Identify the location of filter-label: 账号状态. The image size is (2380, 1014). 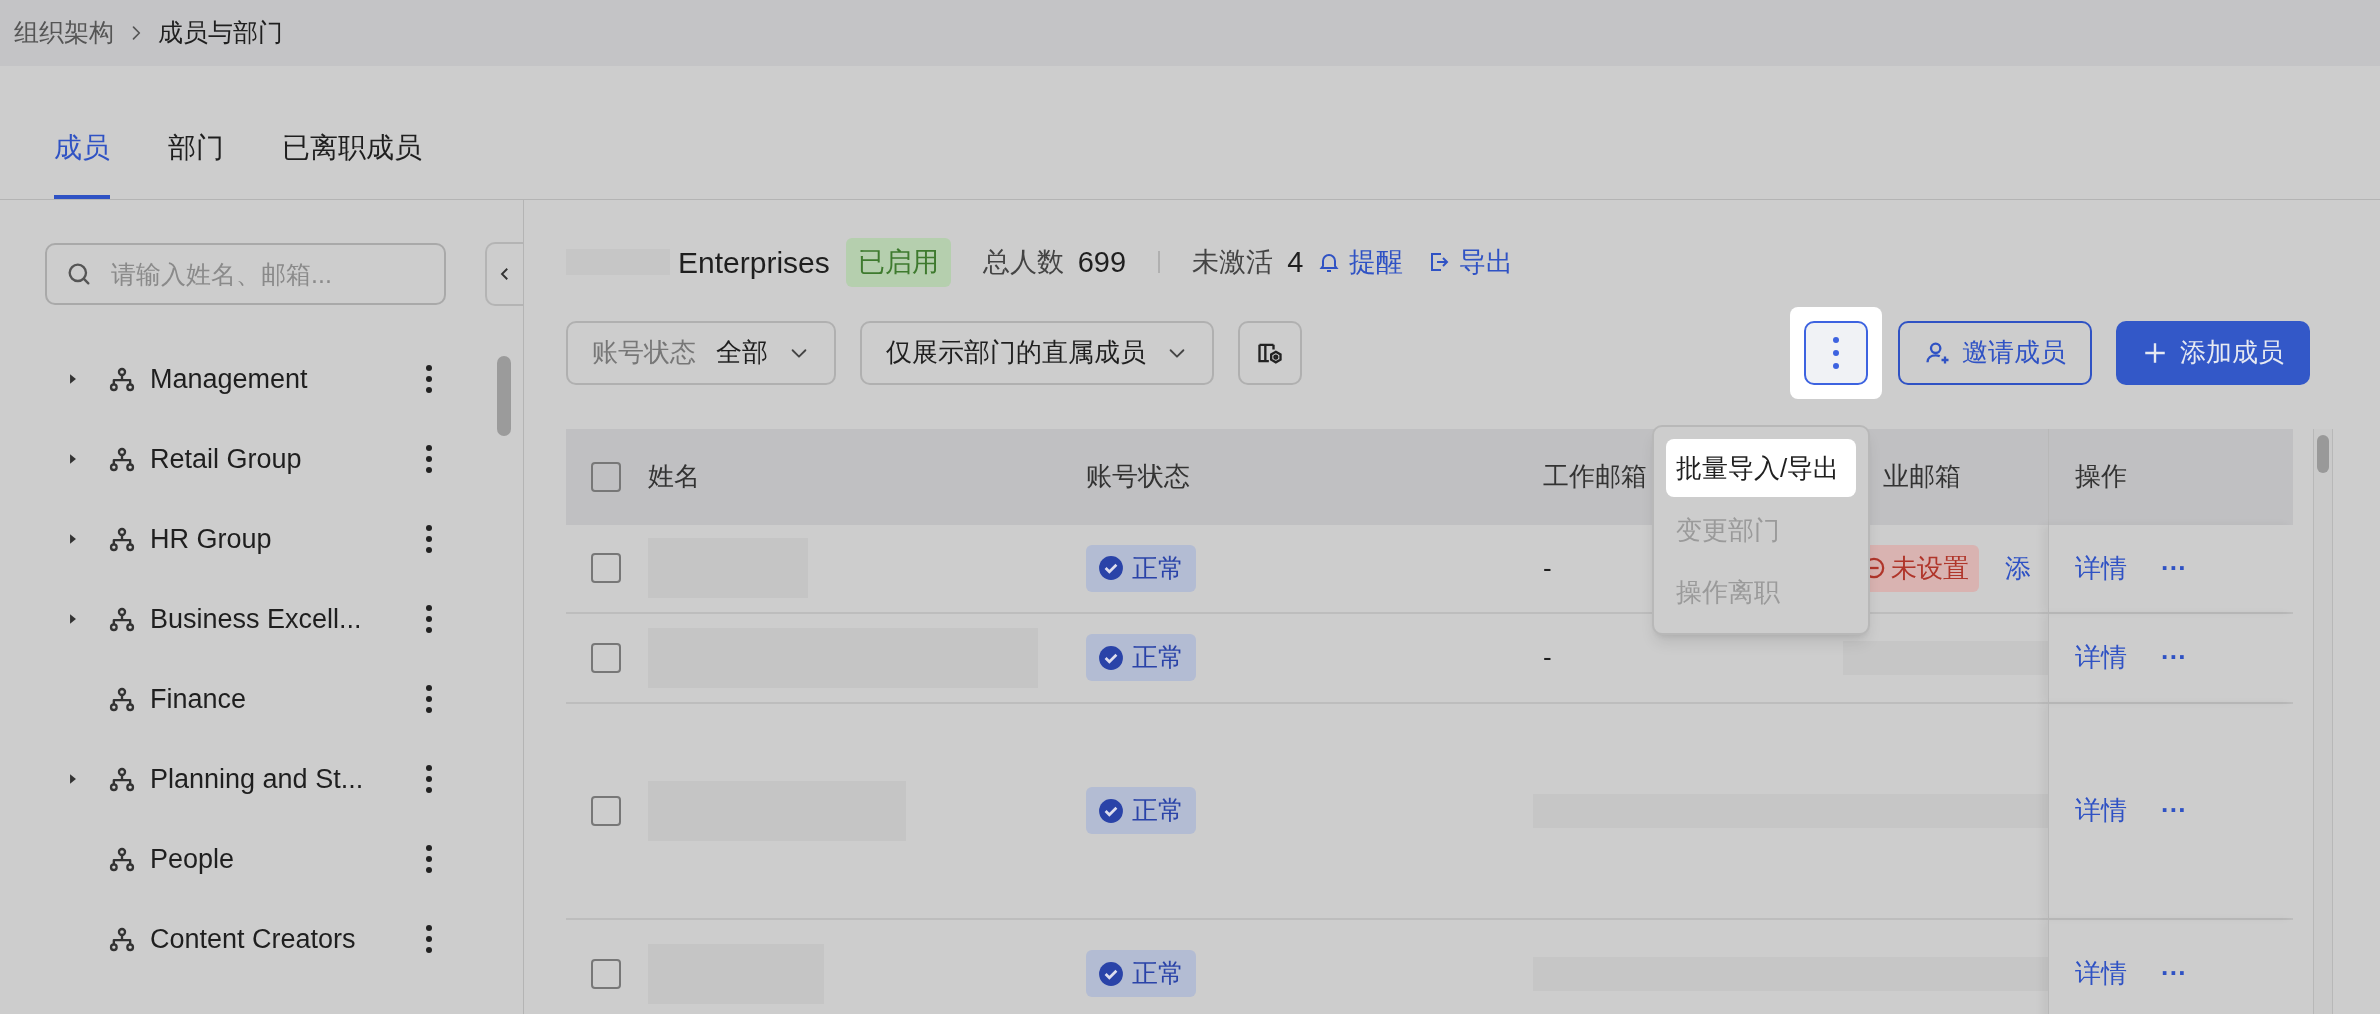
(644, 352).